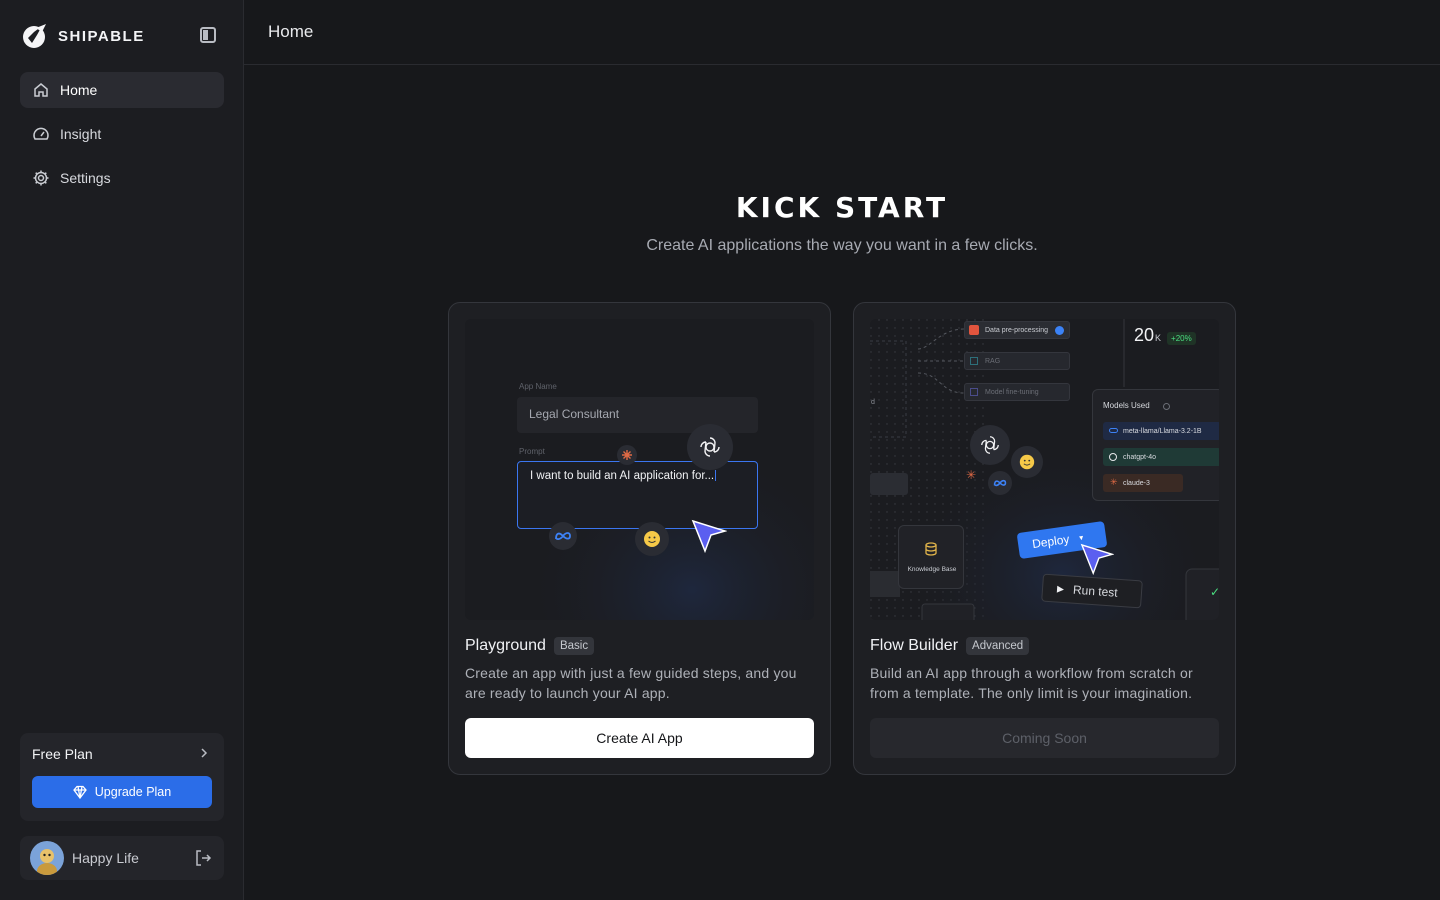  Describe the element at coordinates (627, 455) in the screenshot. I see `claude-icon` at that location.